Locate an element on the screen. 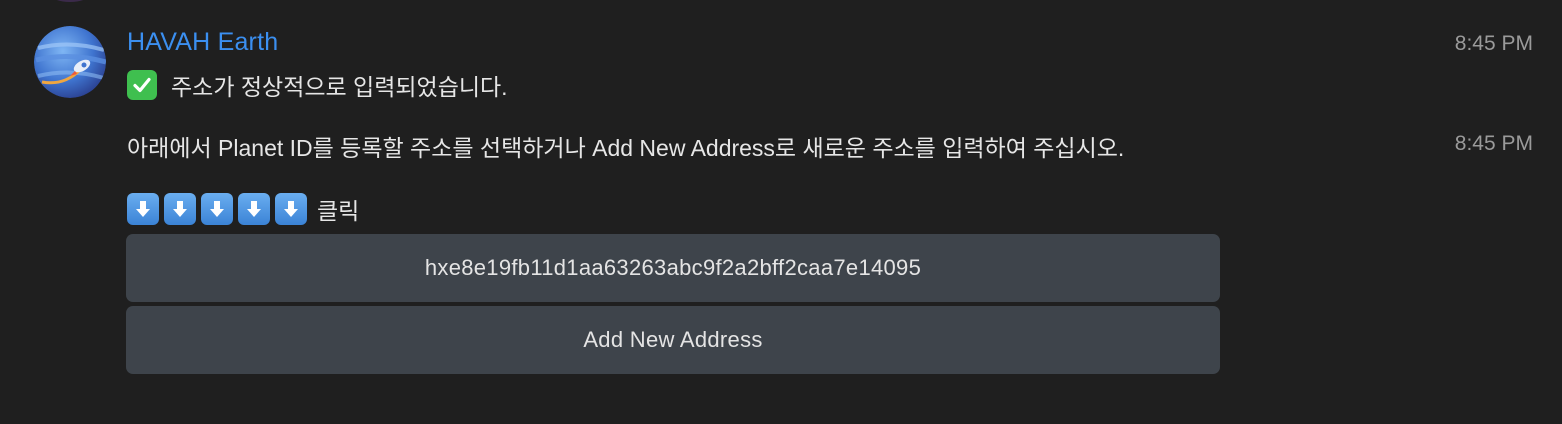 This screenshot has height=424, width=1562. check-mark-icon is located at coordinates (142, 85).